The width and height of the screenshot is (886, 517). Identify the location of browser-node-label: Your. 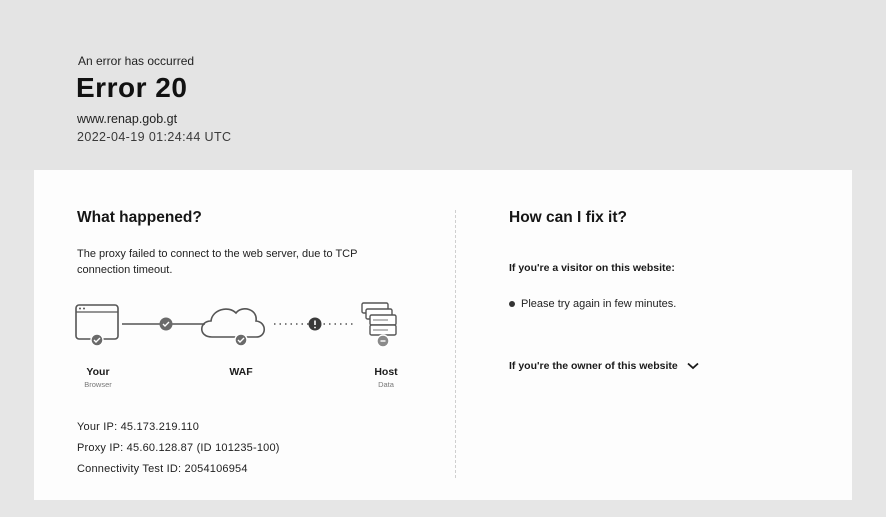
(98, 372).